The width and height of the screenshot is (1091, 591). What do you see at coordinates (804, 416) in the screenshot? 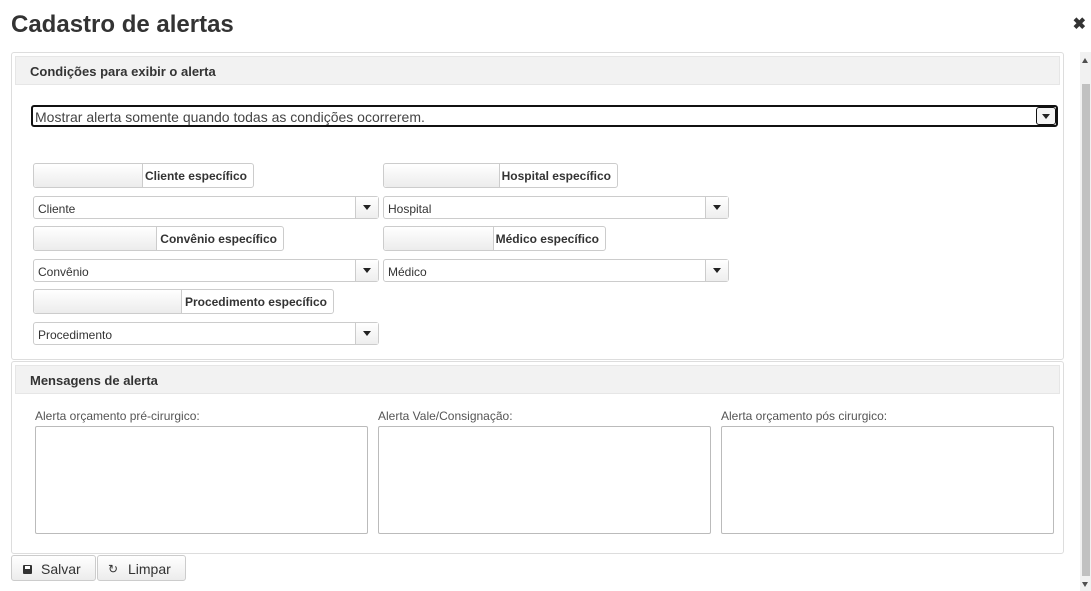
I see `pos-cirurgico-label: Alerta orçamento pós cirurgico:` at bounding box center [804, 416].